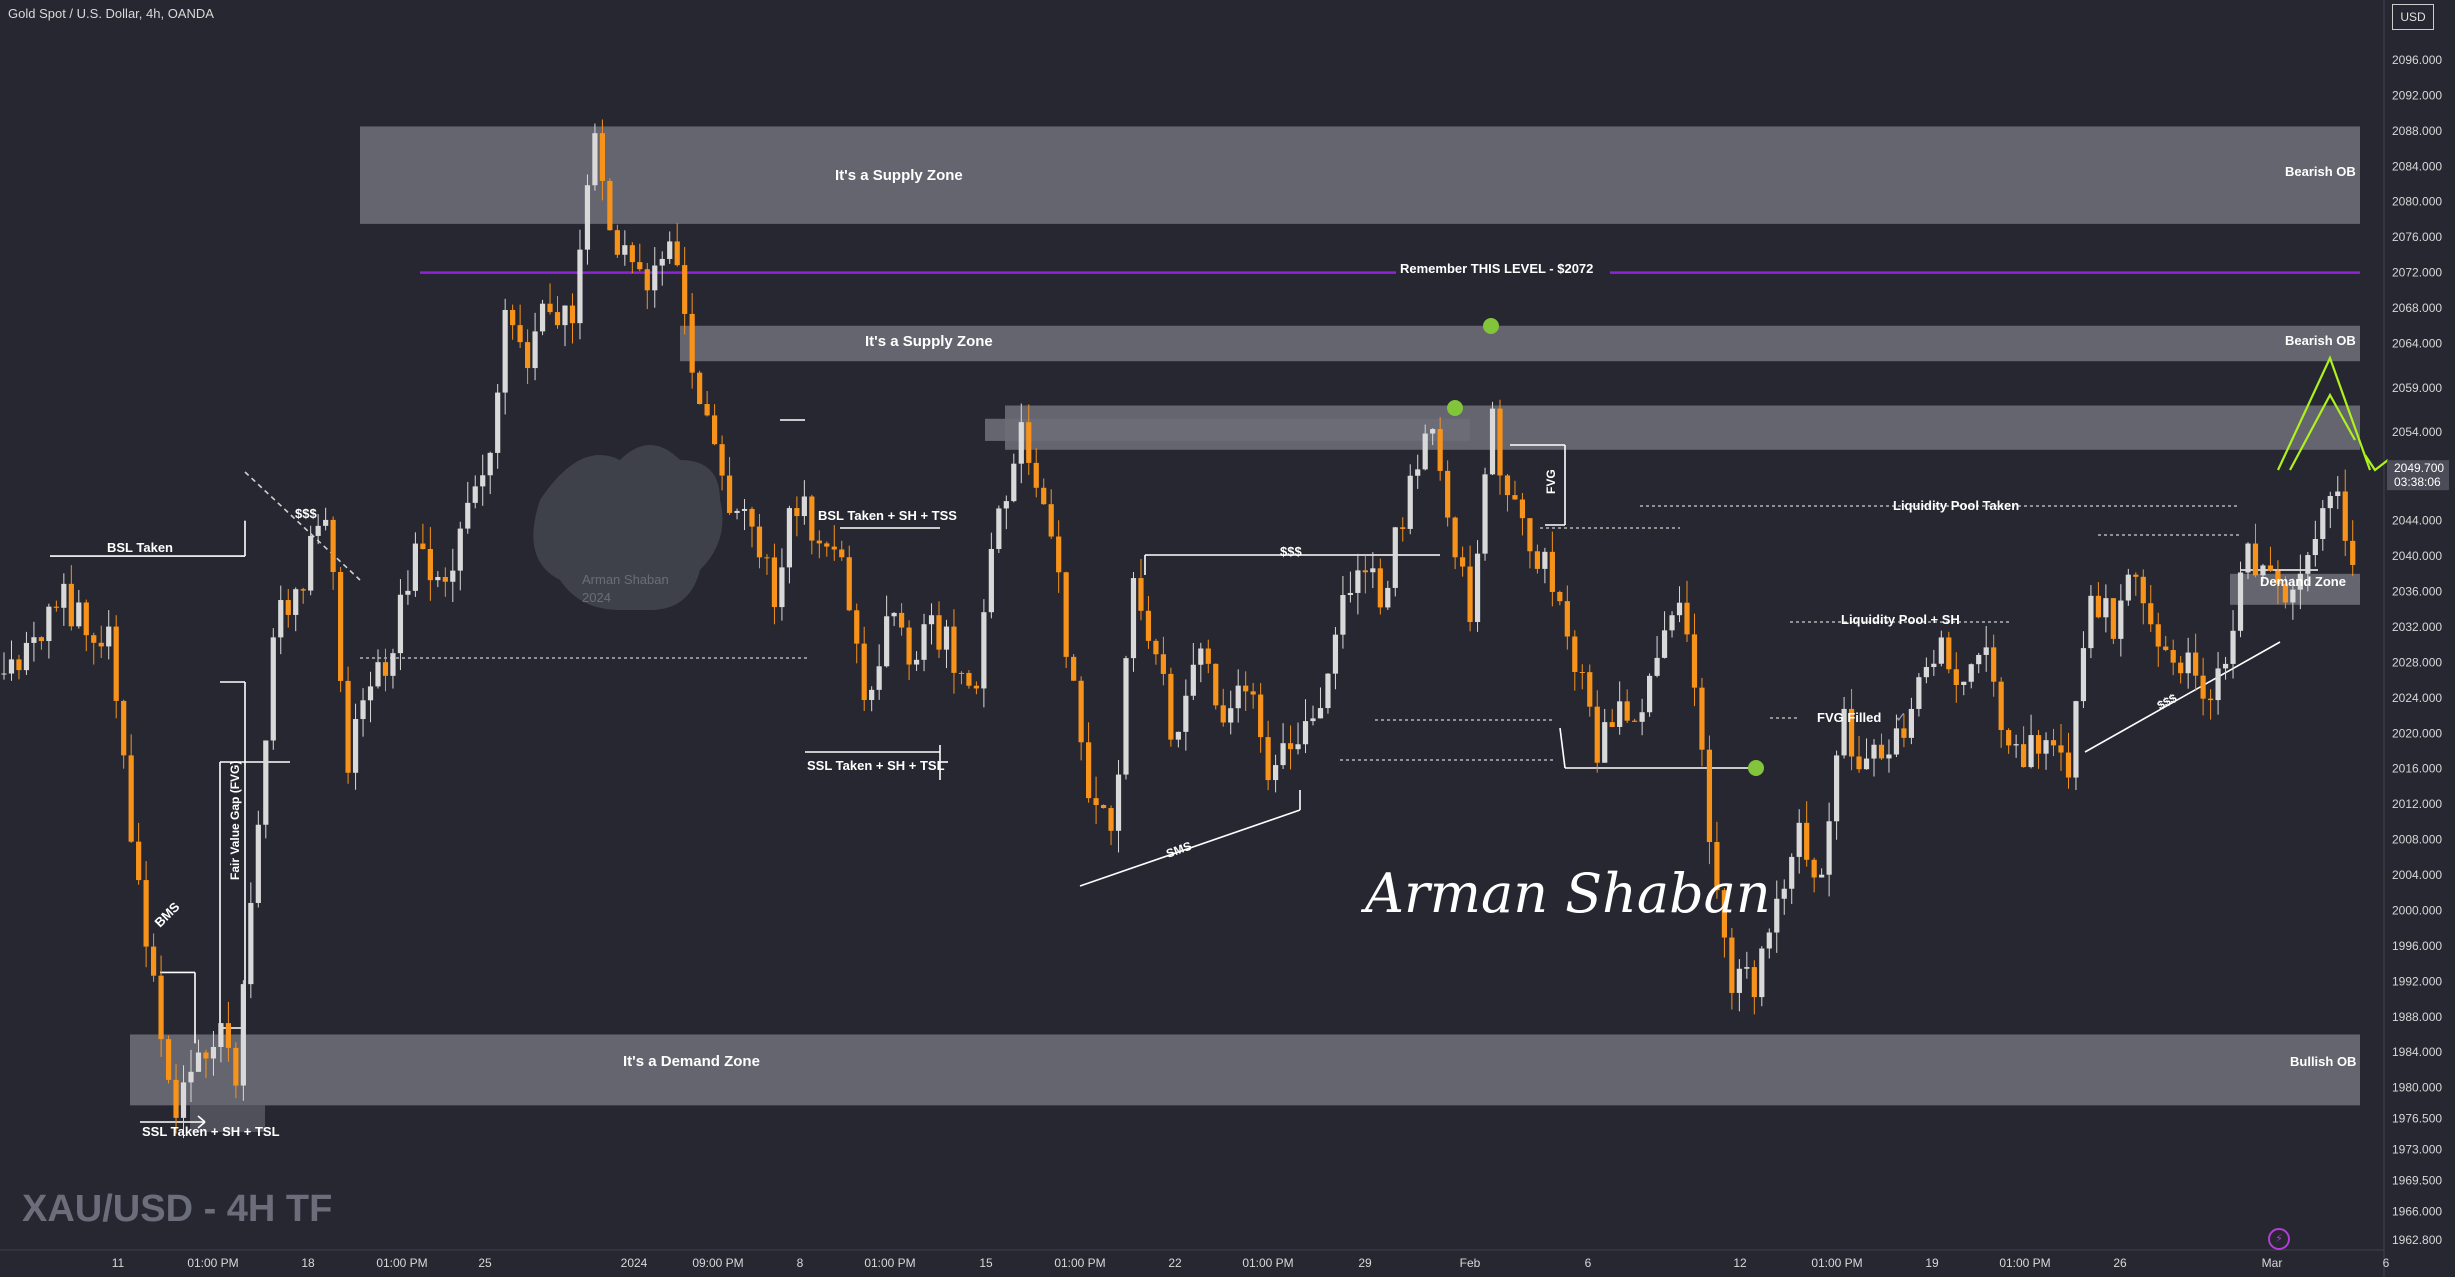 This screenshot has height=1277, width=2455. What do you see at coordinates (2417, 95) in the screenshot?
I see `price-tick-label: 2092.000` at bounding box center [2417, 95].